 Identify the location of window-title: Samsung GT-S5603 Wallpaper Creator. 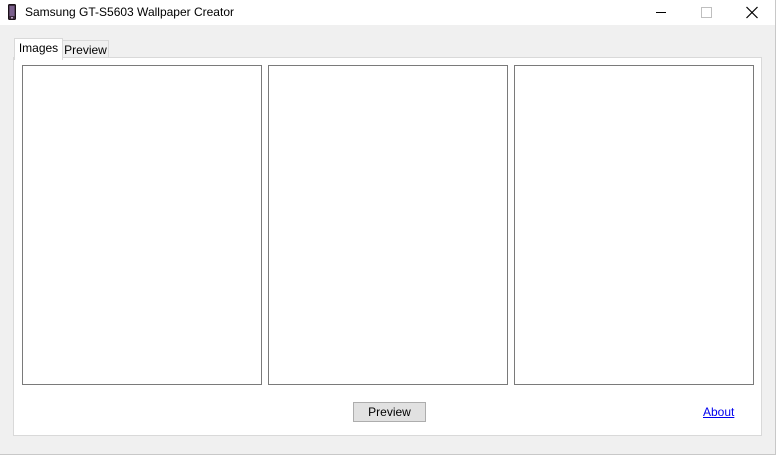
(129, 12).